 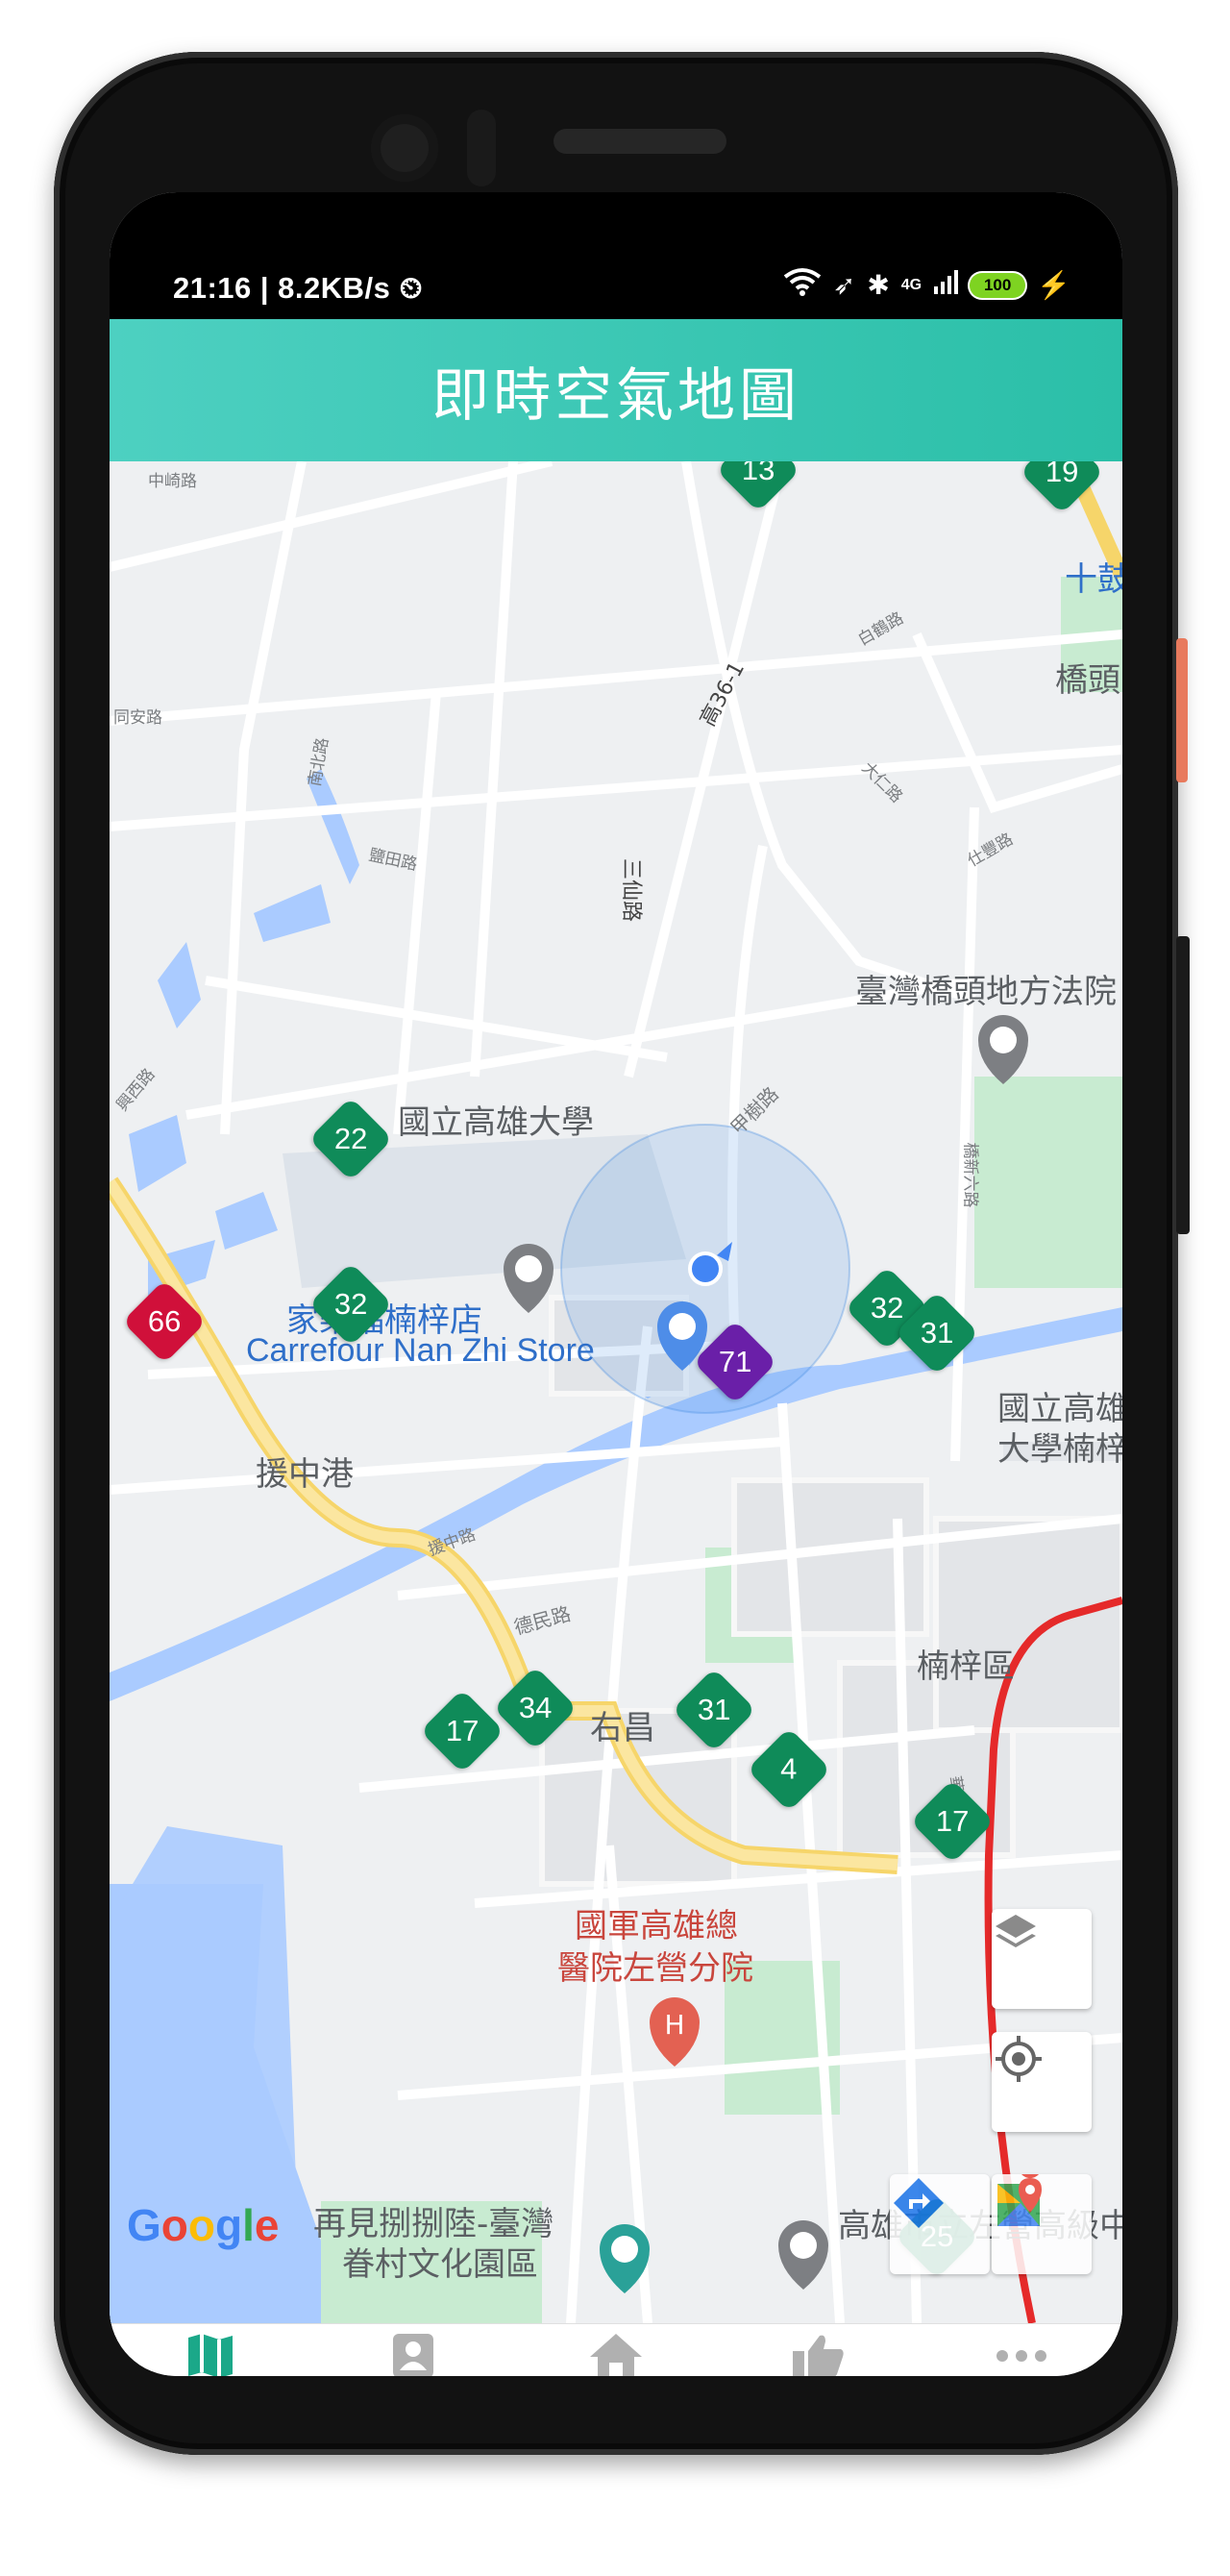 What do you see at coordinates (986, 992) in the screenshot?
I see `label-court: 臺灣橋頭地方法院` at bounding box center [986, 992].